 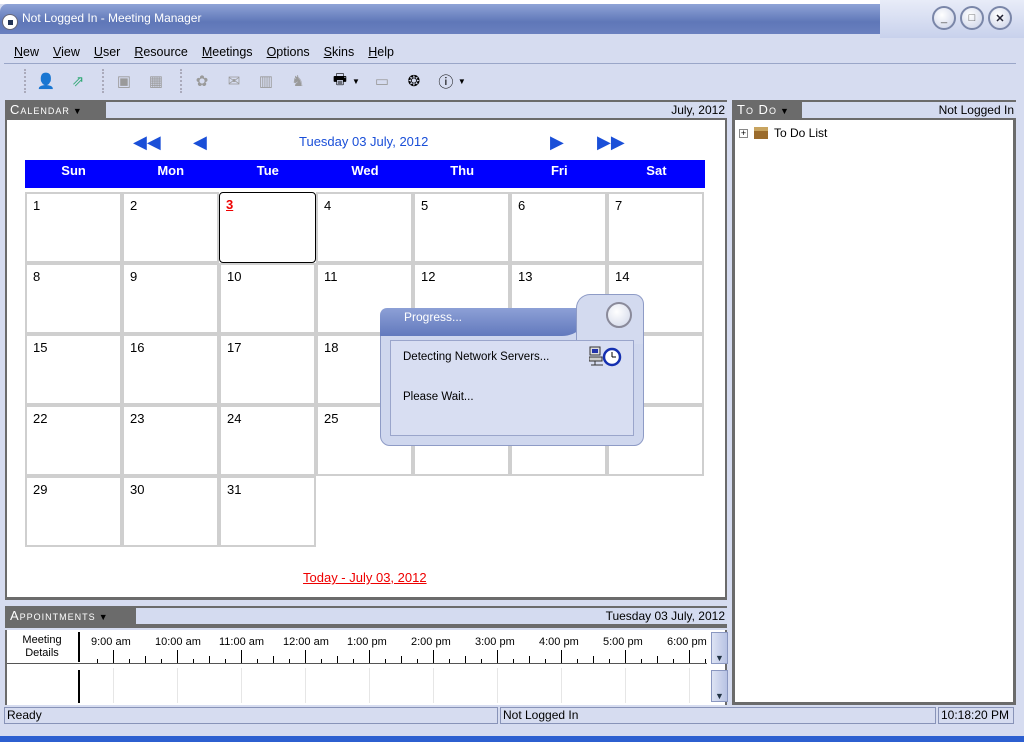 What do you see at coordinates (170, 369) in the screenshot?
I see `day-cell: 16` at bounding box center [170, 369].